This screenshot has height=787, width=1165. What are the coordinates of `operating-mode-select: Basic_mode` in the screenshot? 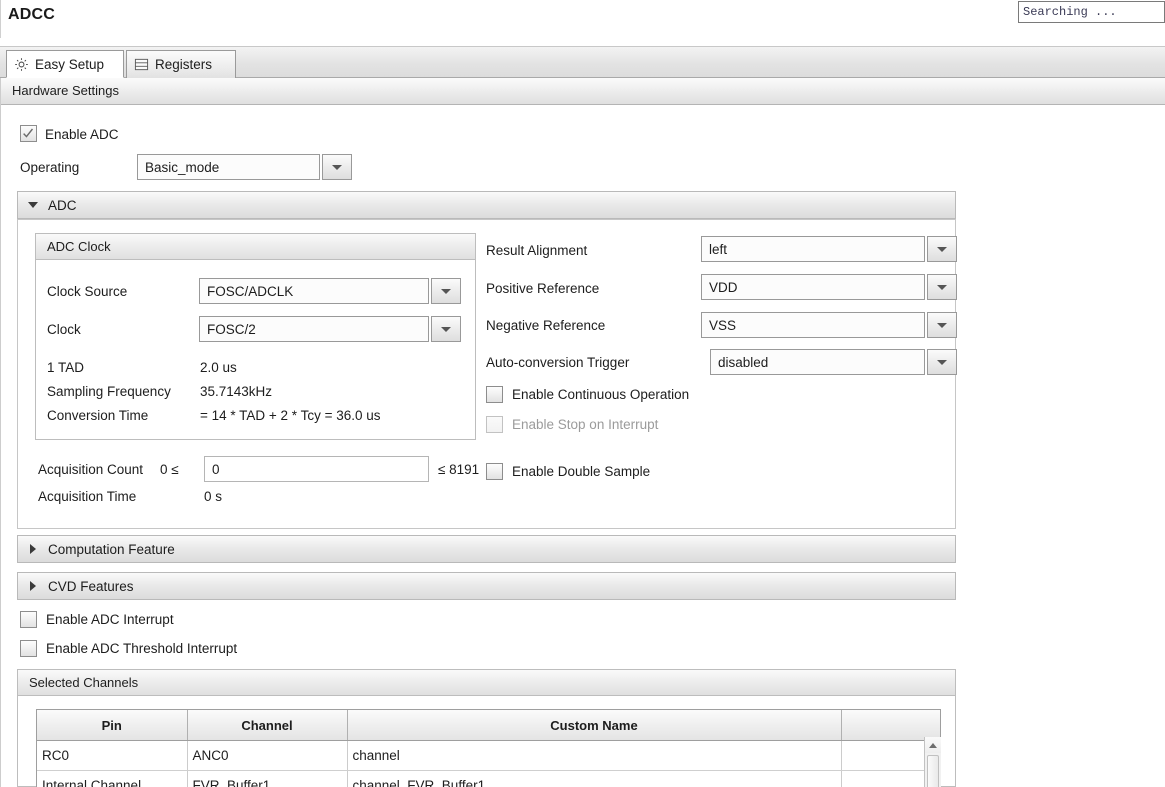 It's located at (244, 167).